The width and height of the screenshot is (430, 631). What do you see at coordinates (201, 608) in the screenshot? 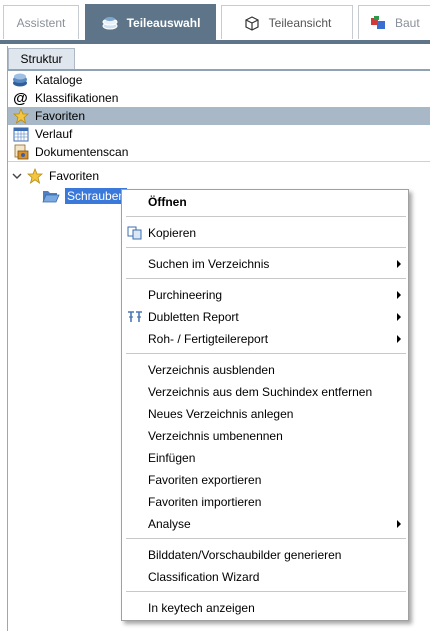
I see `menu-item-label: In keytech anzeigen` at bounding box center [201, 608].